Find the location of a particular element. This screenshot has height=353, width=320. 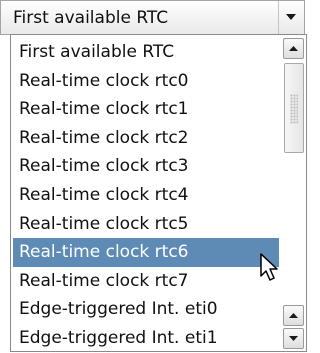

list-item: Edge-triggered Int. eti1 is located at coordinates (146, 338).